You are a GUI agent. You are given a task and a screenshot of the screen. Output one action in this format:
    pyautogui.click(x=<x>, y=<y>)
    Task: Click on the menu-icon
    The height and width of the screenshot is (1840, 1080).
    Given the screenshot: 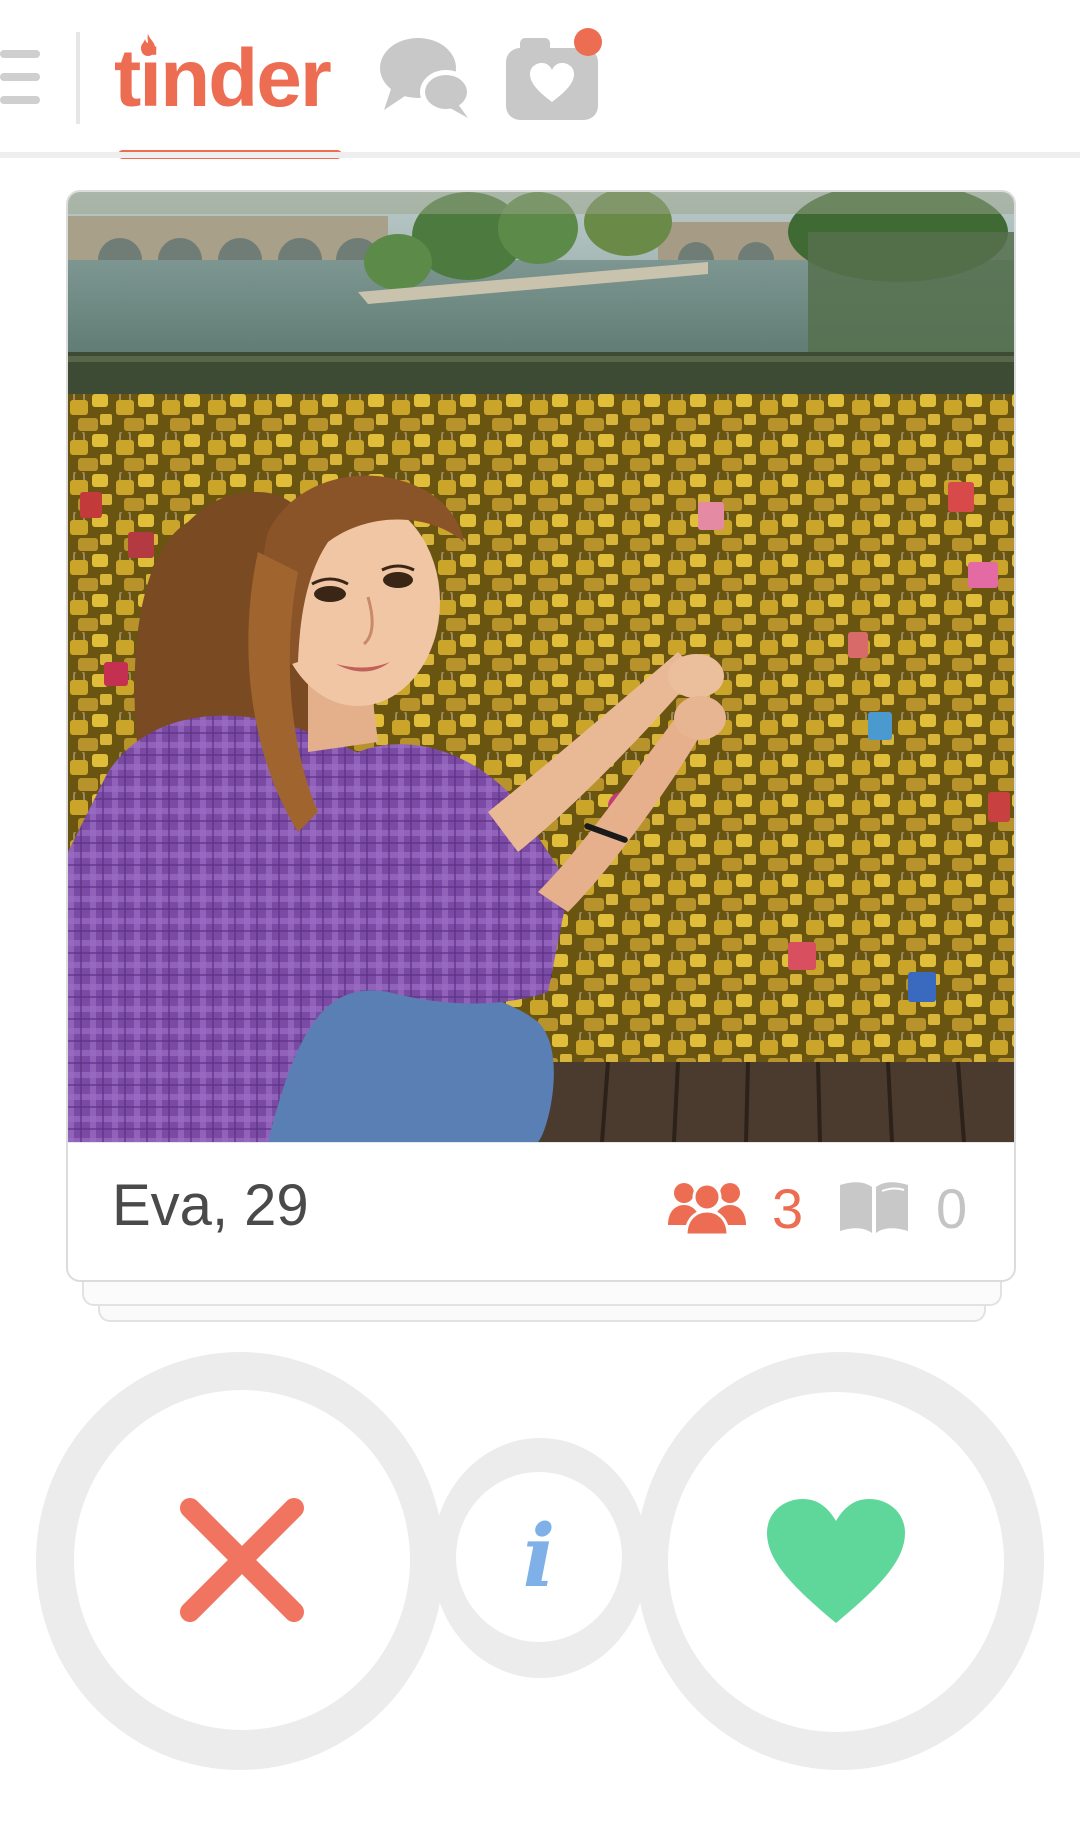 What is the action you would take?
    pyautogui.click(x=20, y=77)
    